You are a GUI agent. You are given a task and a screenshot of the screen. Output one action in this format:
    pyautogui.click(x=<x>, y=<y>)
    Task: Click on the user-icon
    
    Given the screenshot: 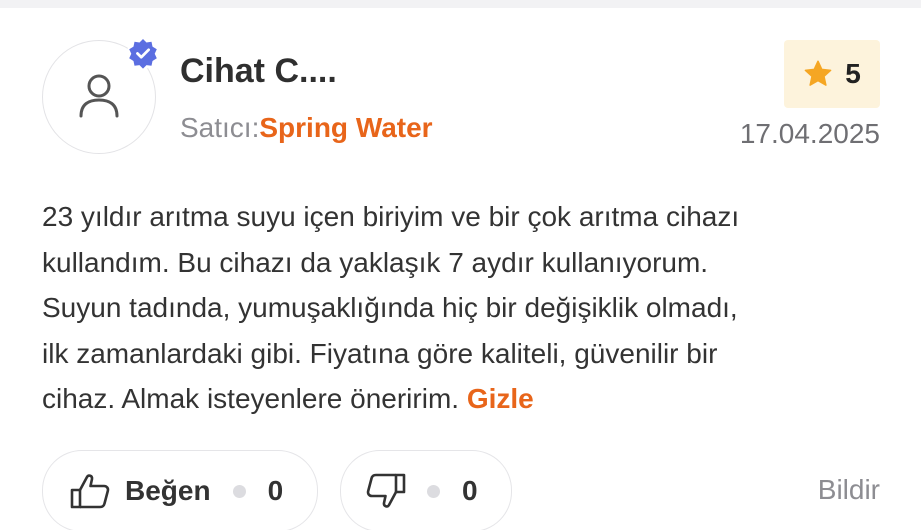 What is the action you would take?
    pyautogui.click(x=99, y=96)
    